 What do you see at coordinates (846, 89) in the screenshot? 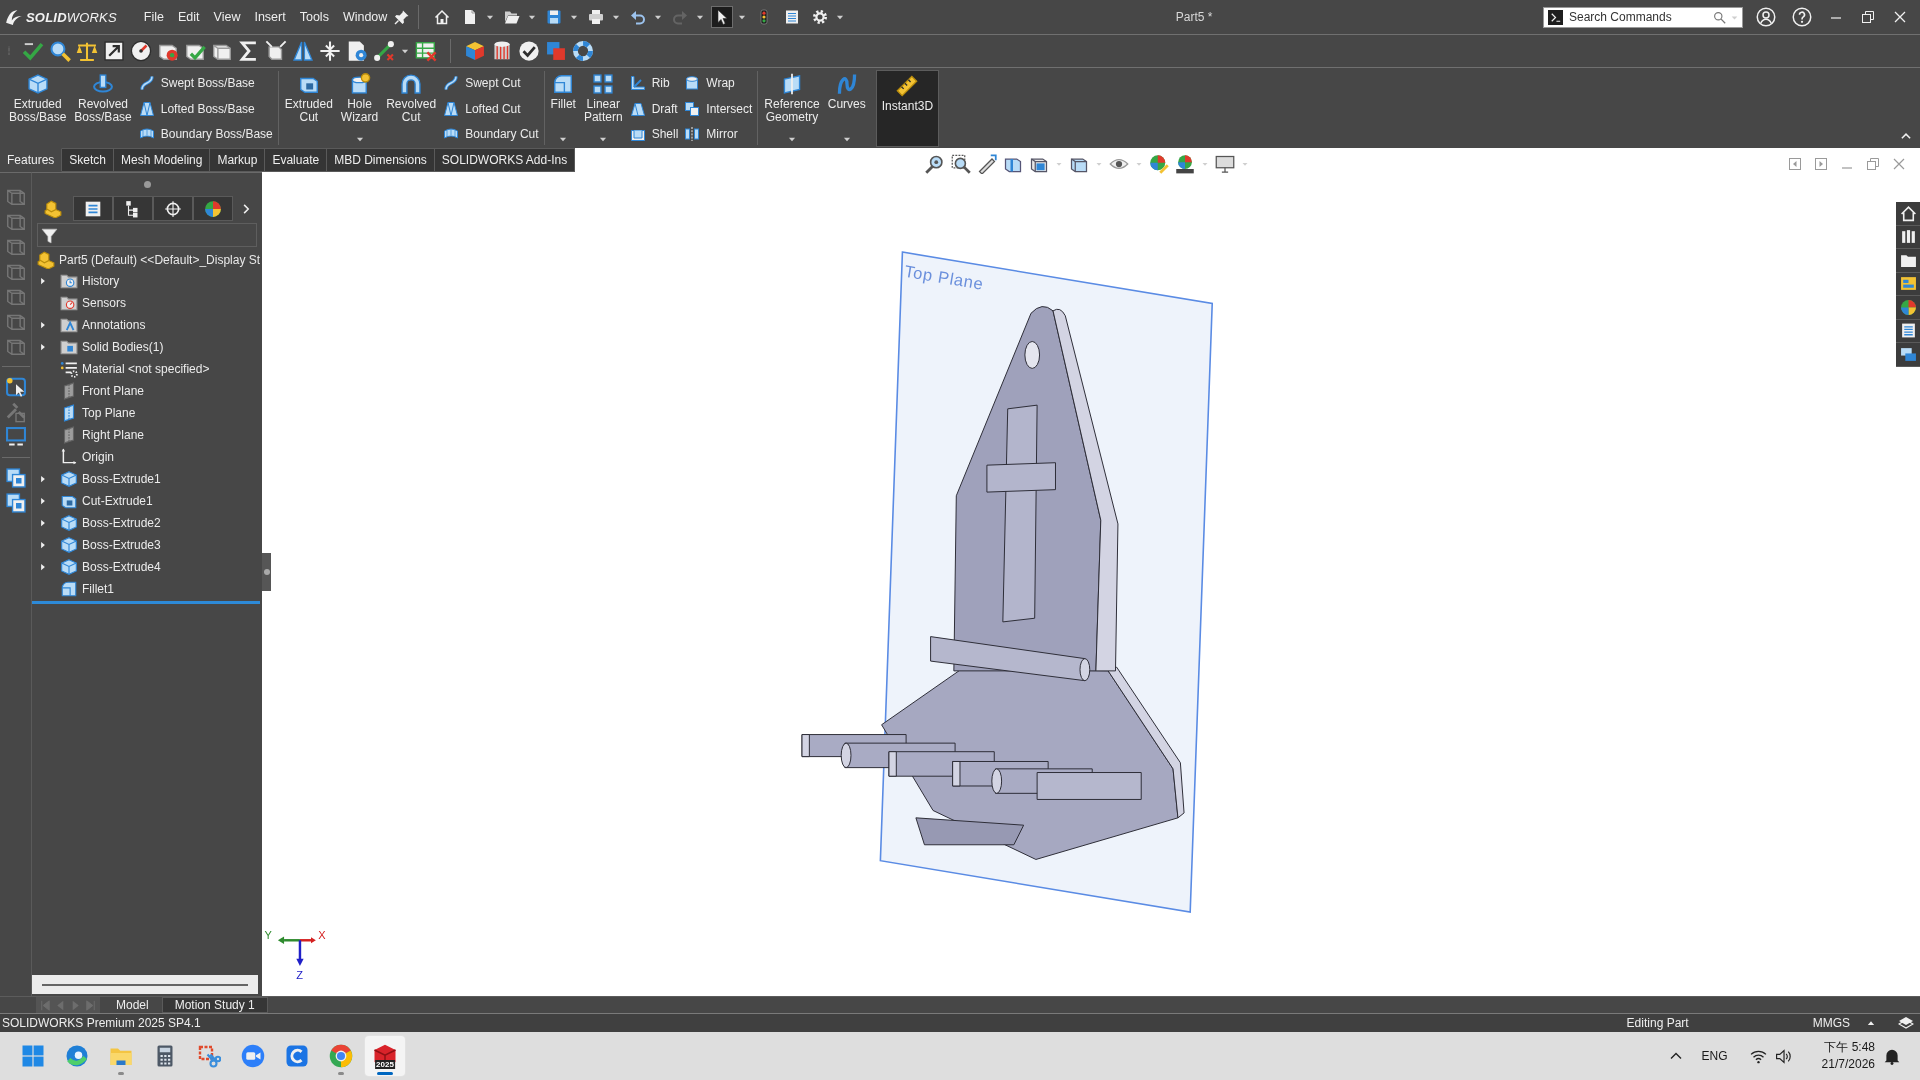
I see `ribbon-button: Curves` at bounding box center [846, 89].